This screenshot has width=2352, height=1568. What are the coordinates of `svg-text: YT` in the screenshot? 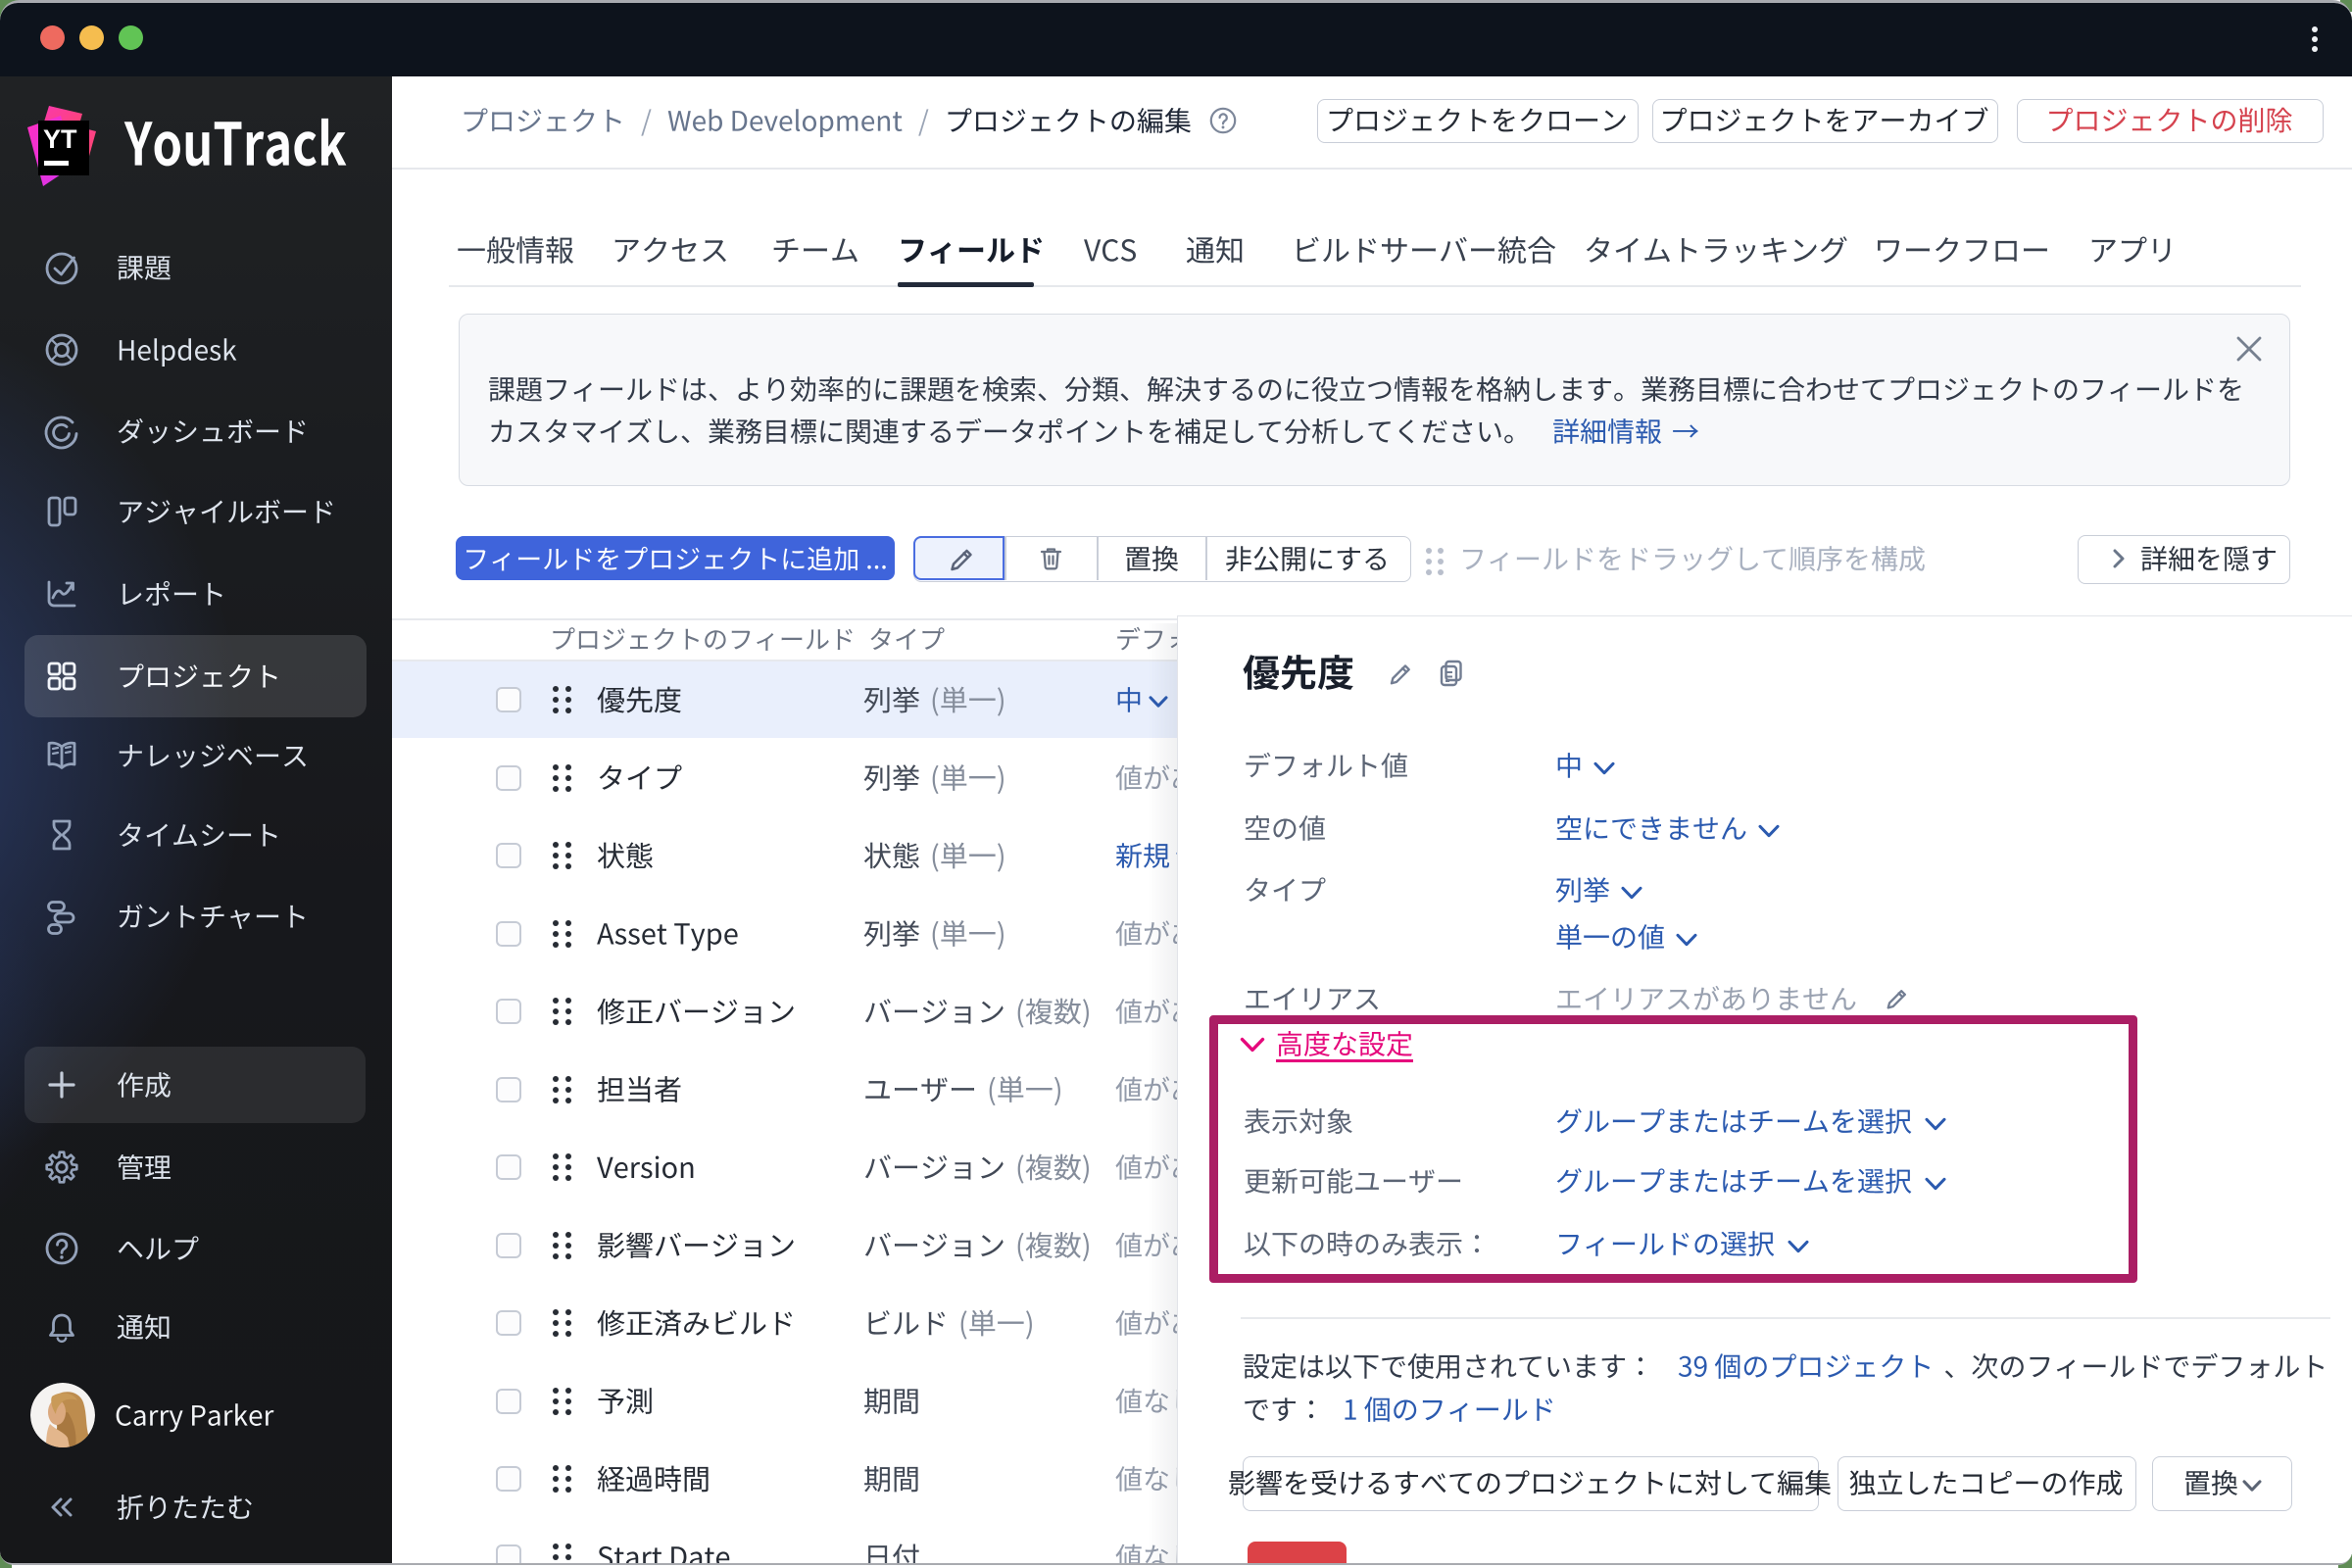 It's located at (60, 139).